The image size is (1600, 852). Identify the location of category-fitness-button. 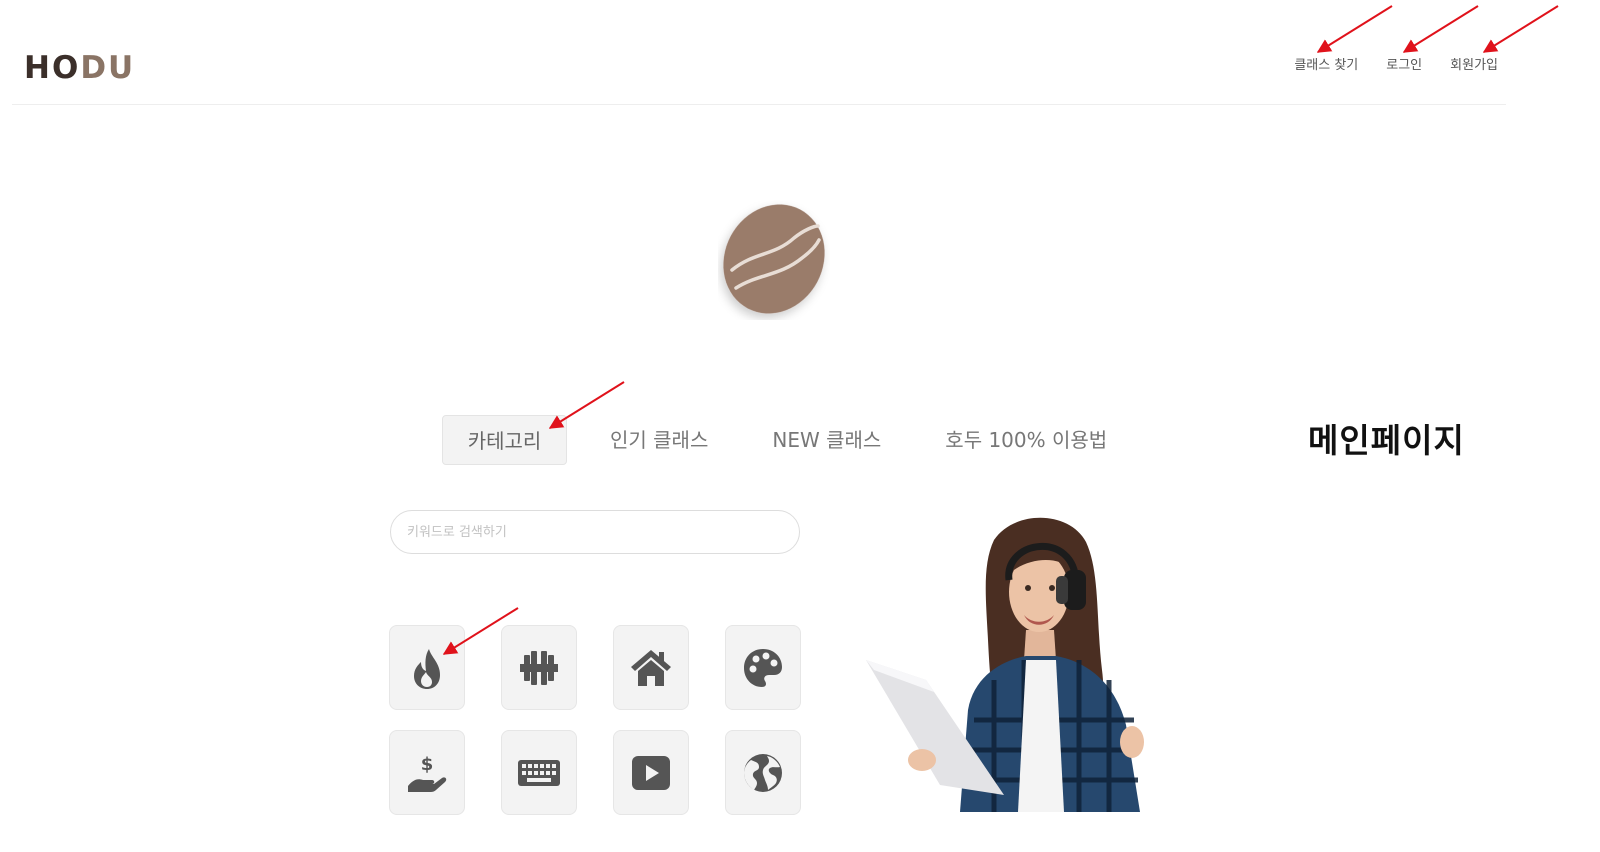
(539, 667).